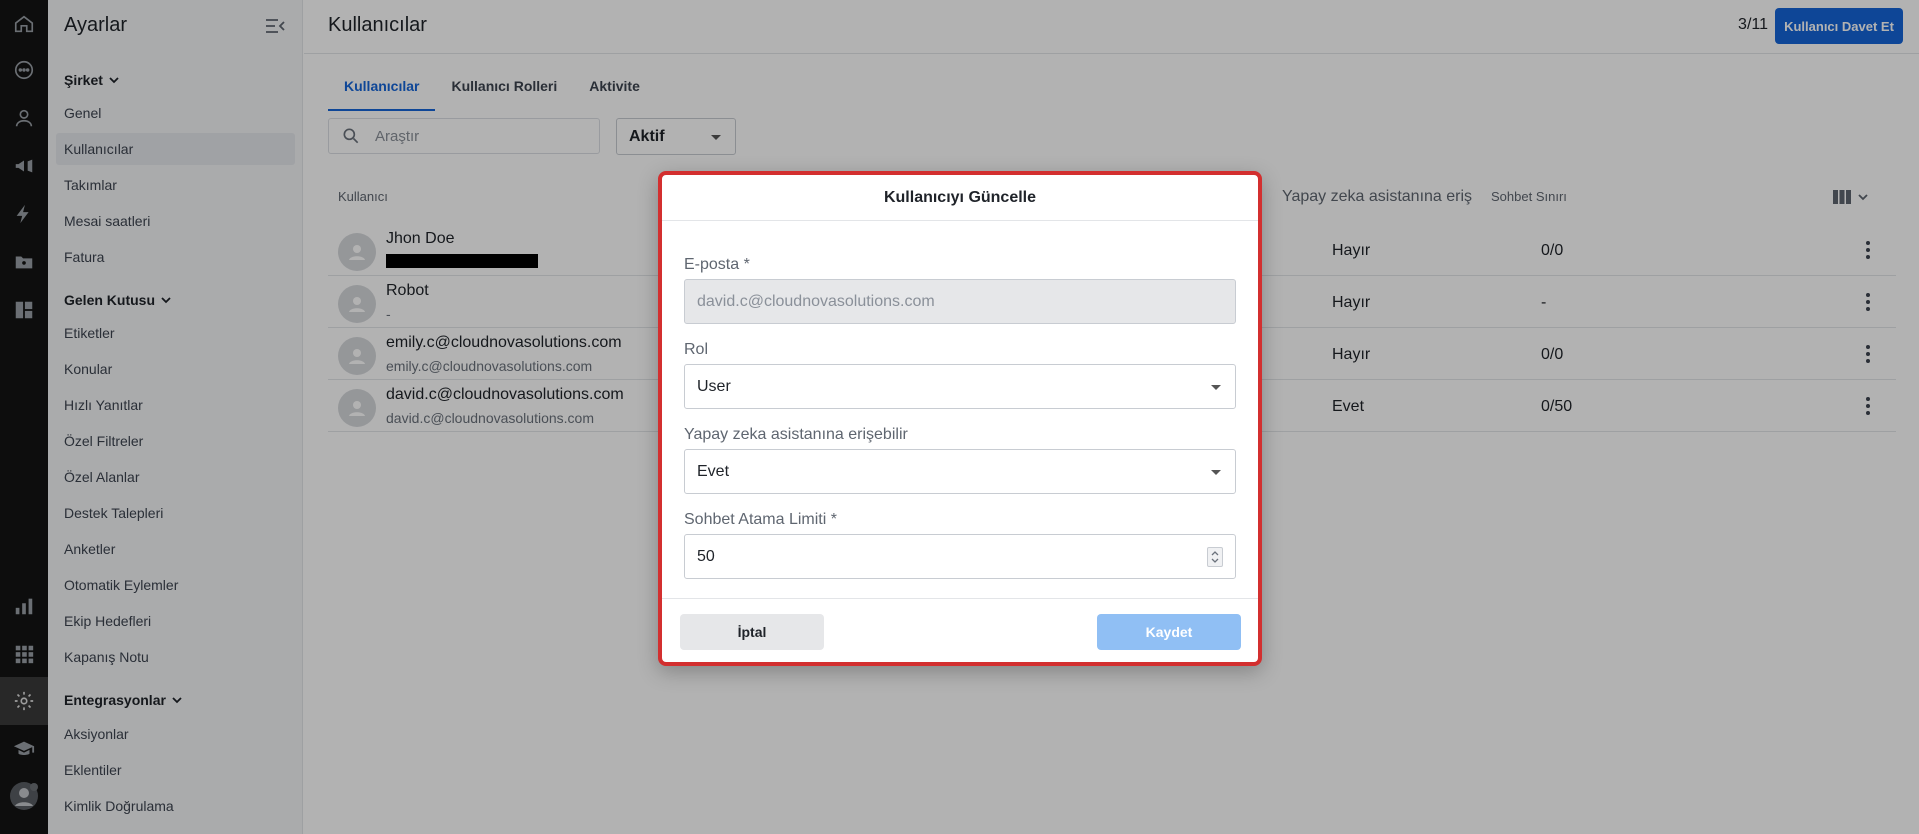 The height and width of the screenshot is (834, 1919). I want to click on number-stepper, so click(1215, 557).